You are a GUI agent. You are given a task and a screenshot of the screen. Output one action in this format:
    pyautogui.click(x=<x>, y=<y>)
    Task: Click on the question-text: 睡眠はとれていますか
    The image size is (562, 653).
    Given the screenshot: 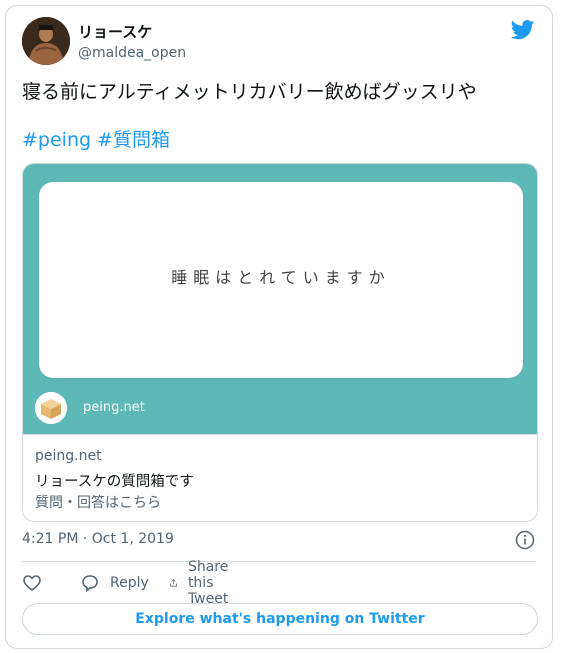 What is the action you would take?
    pyautogui.click(x=281, y=277)
    